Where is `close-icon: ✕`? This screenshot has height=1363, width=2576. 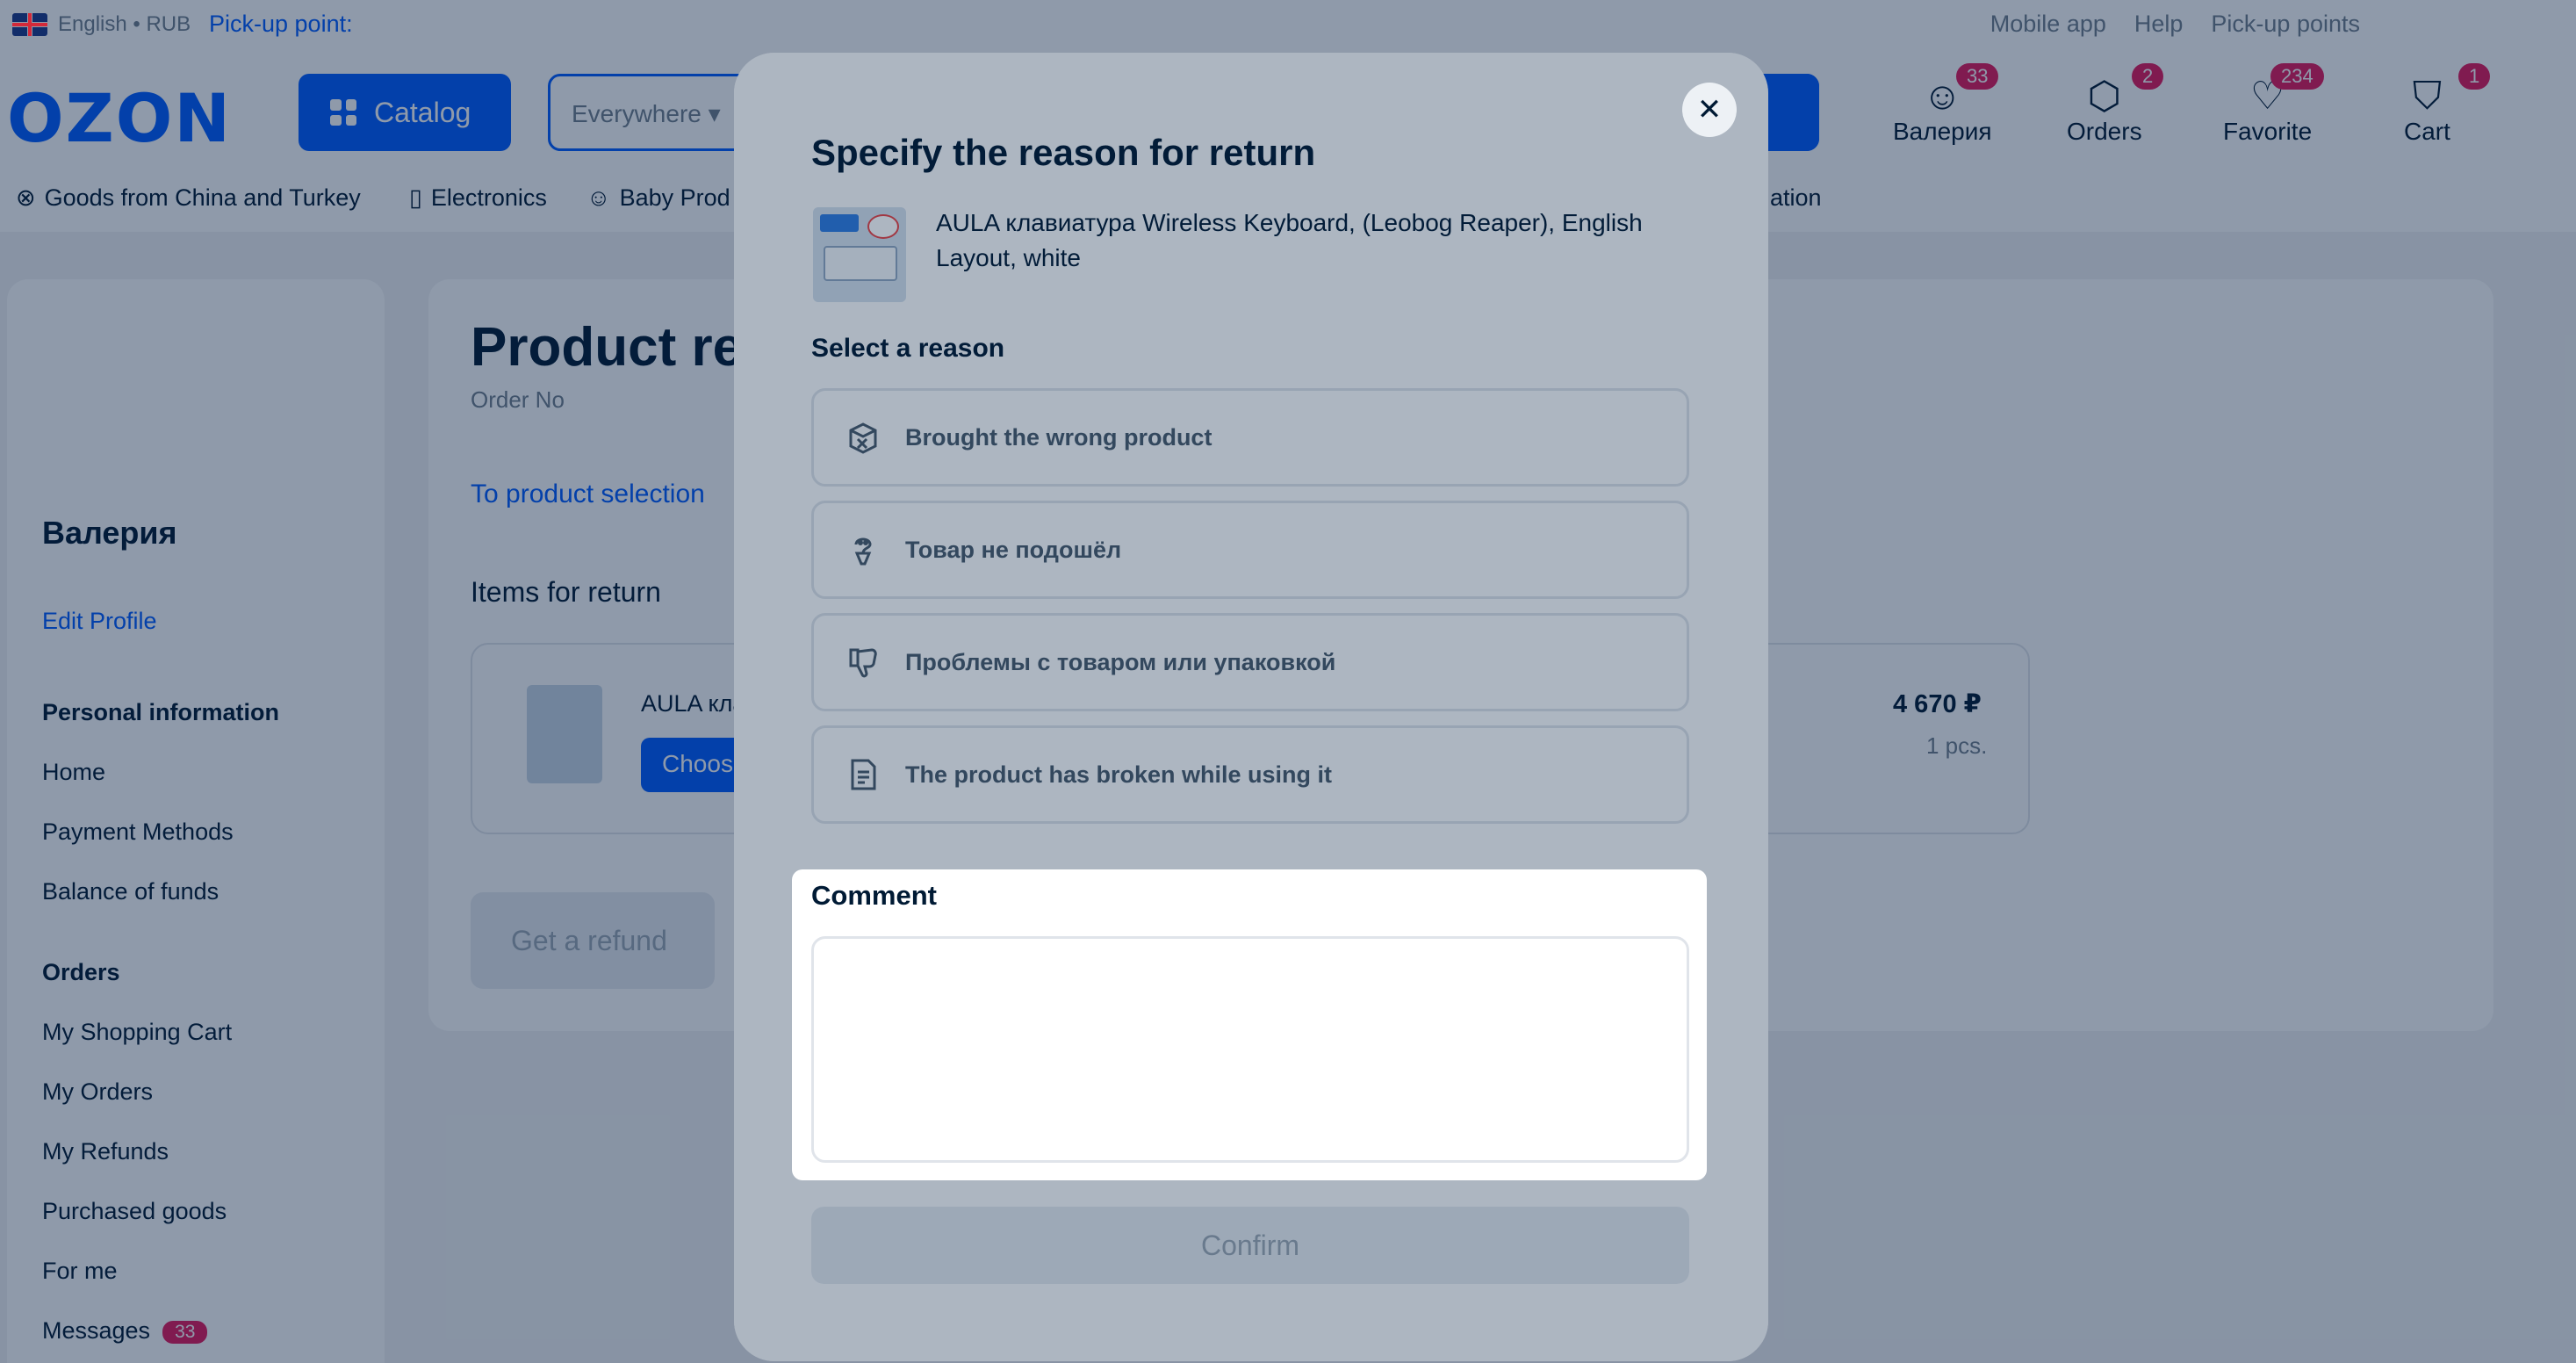 close-icon: ✕ is located at coordinates (1709, 109).